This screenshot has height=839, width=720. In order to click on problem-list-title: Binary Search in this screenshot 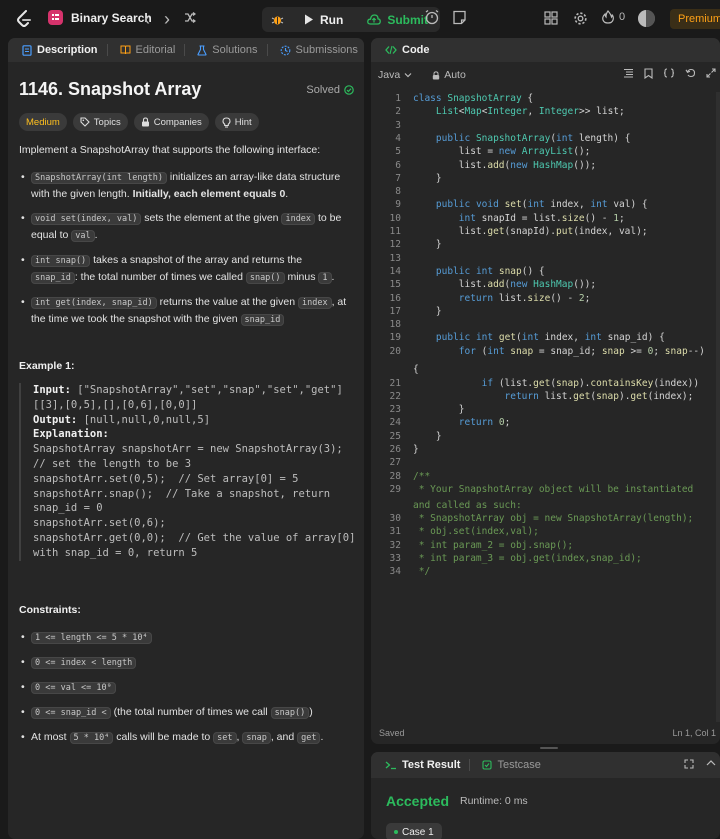, I will do `click(100, 17)`.